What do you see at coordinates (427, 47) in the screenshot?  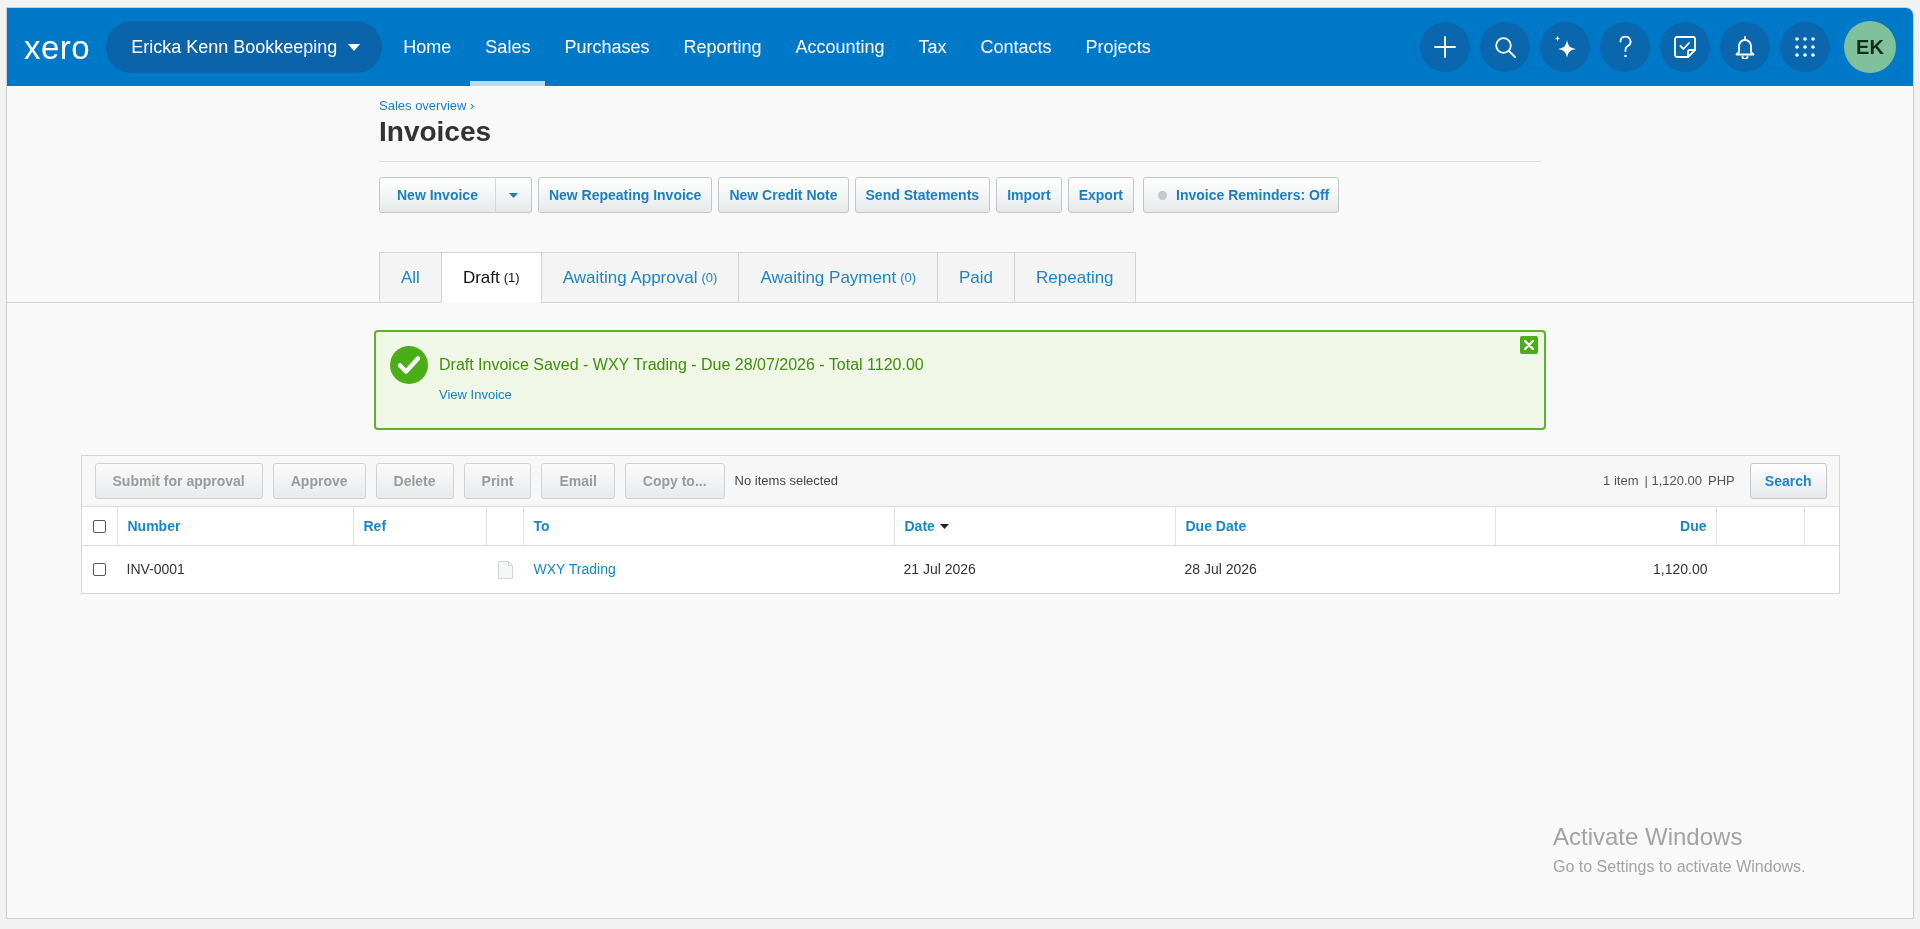 I see `nav-link: Home` at bounding box center [427, 47].